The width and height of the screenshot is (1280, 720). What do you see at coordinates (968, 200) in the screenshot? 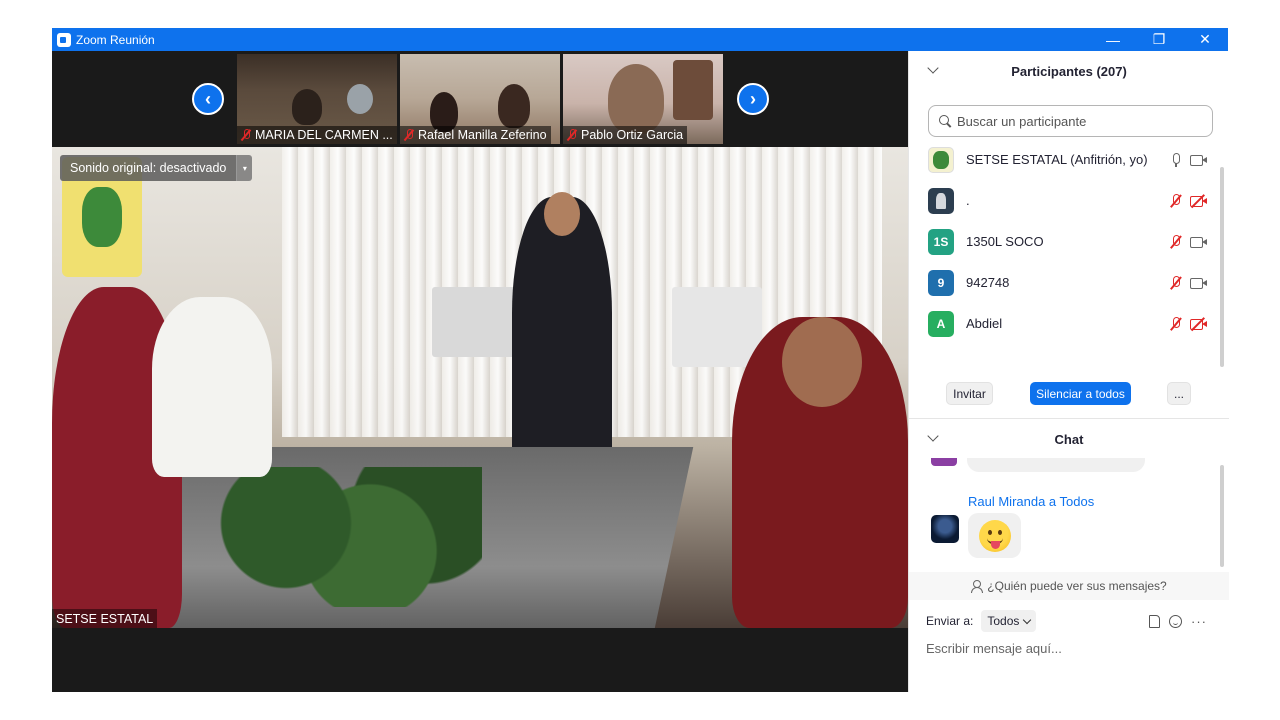
I see `participant-name: .` at bounding box center [968, 200].